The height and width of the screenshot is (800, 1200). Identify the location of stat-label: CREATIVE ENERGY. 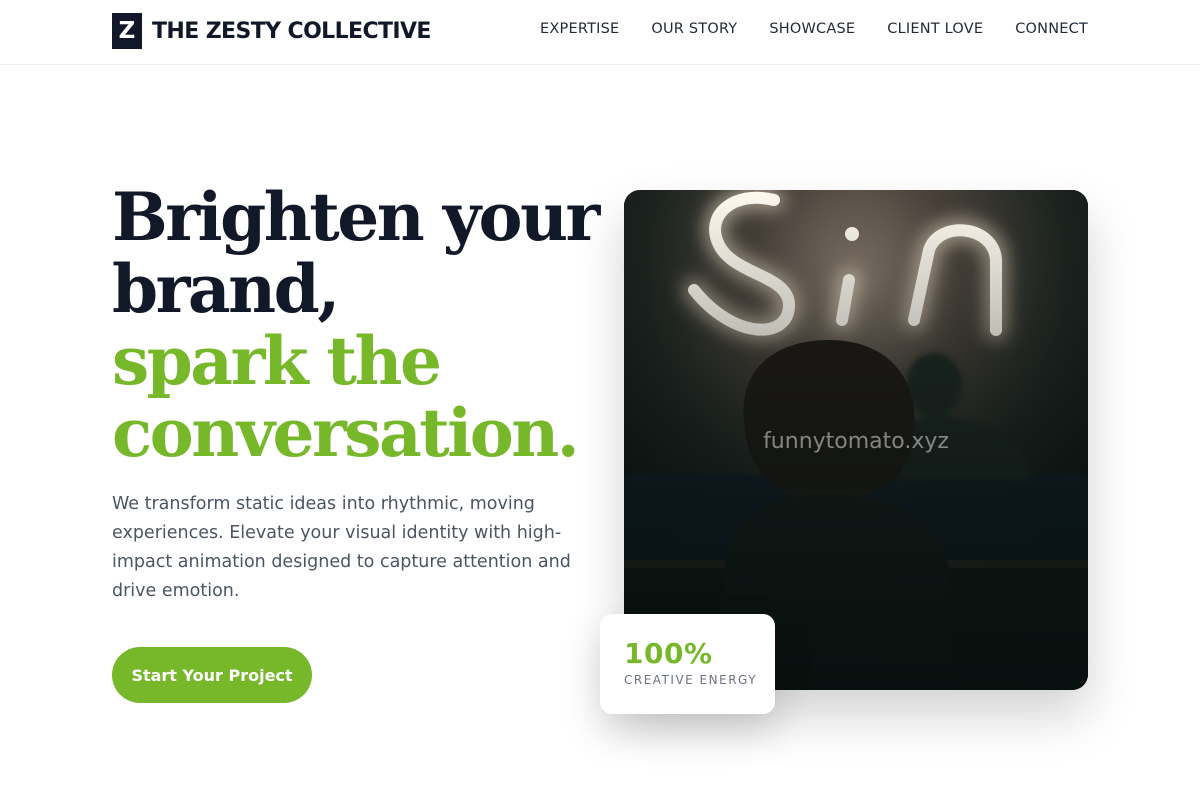
(691, 680).